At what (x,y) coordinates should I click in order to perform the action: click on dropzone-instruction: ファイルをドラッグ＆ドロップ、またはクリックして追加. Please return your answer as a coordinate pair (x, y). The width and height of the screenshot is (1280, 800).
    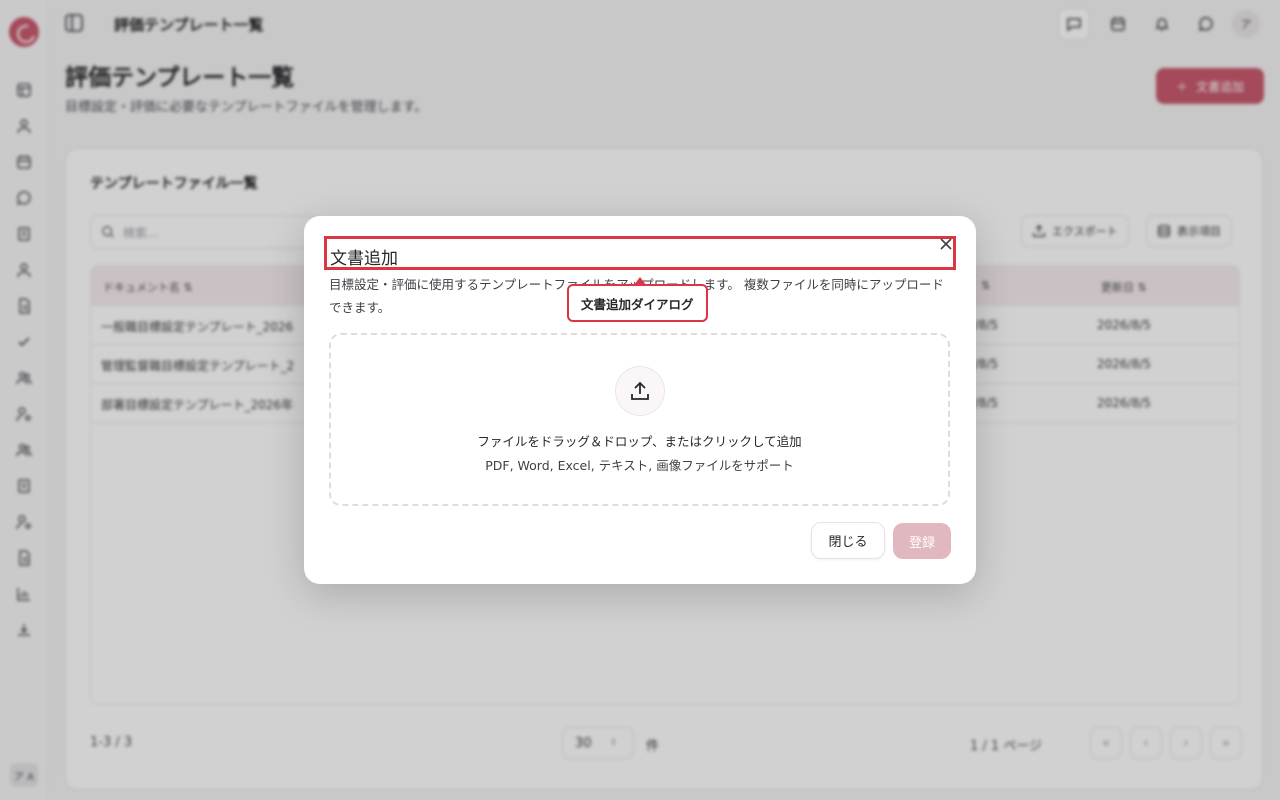
    Looking at the image, I should click on (639, 441).